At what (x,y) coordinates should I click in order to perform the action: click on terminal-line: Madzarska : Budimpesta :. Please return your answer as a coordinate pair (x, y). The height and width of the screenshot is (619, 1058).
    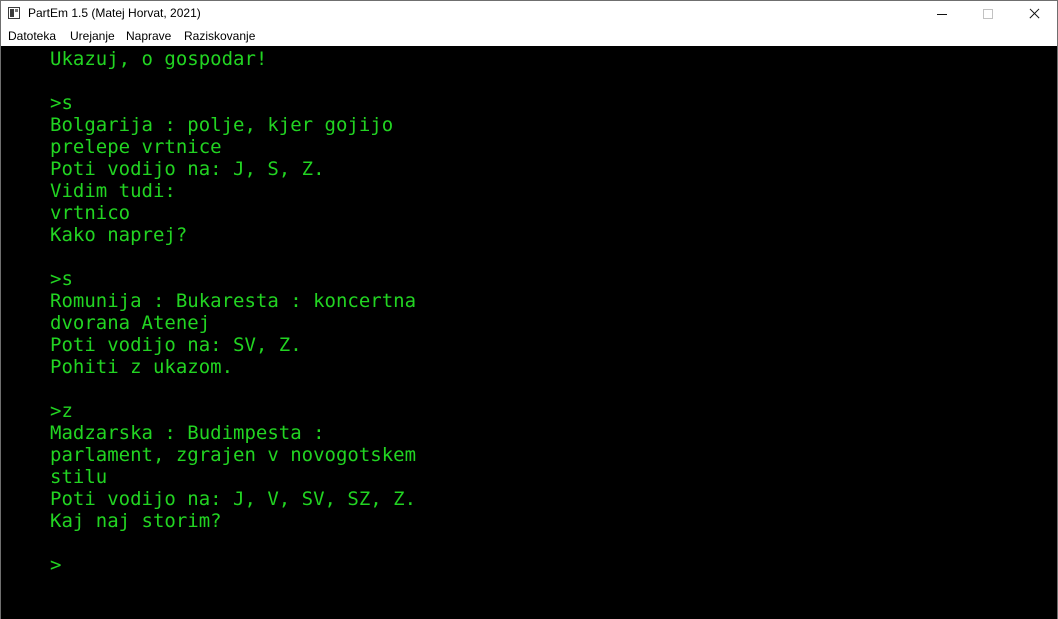
    Looking at the image, I should click on (187, 433).